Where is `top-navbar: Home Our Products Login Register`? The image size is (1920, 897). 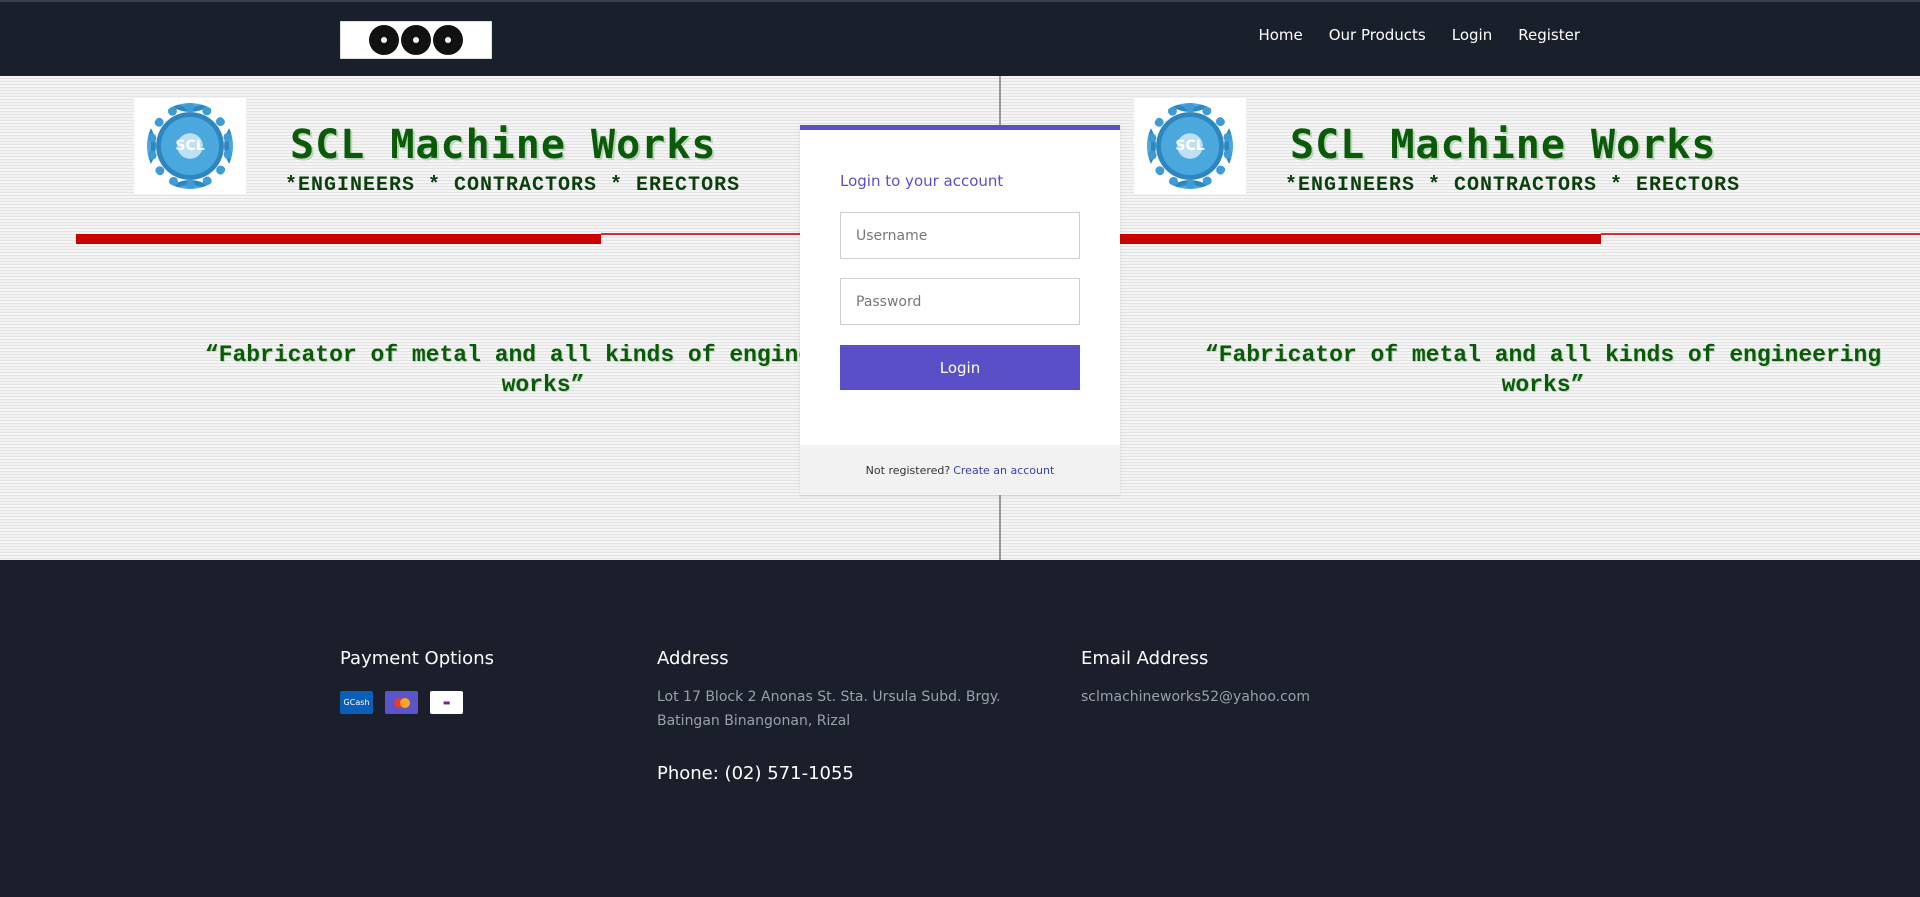
top-navbar: Home Our Products Login Register is located at coordinates (960, 38).